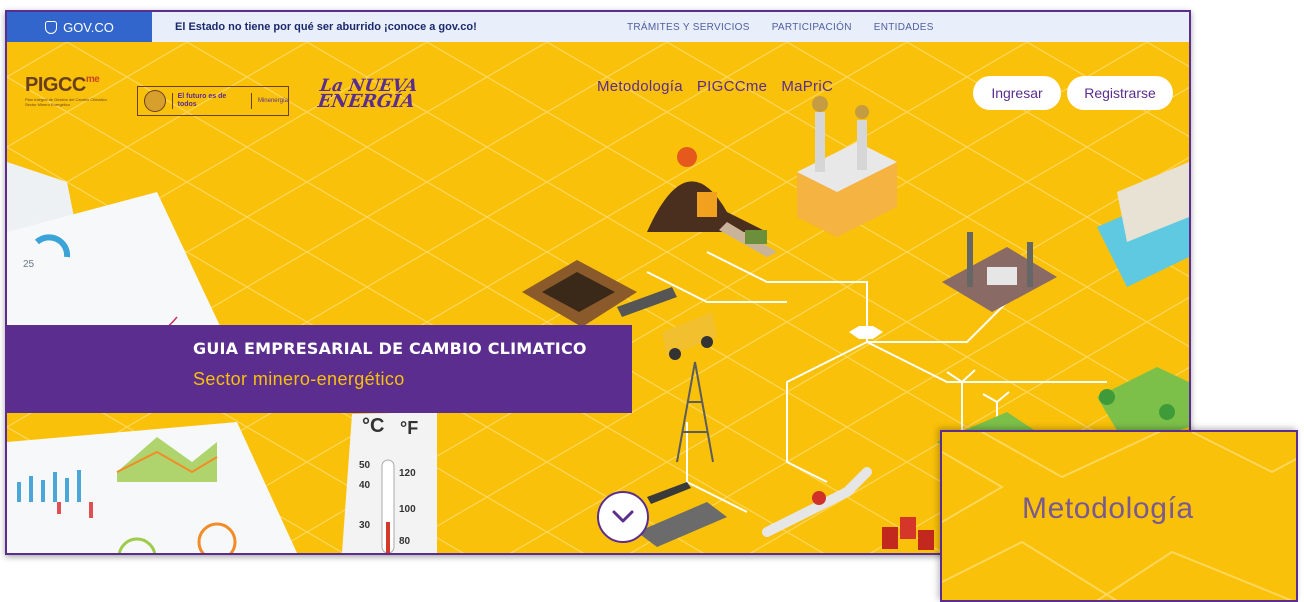 The height and width of the screenshot is (602, 1304). Describe the element at coordinates (366, 101) in the screenshot. I see `nueva-energia-line2: ENERGÍA` at that location.